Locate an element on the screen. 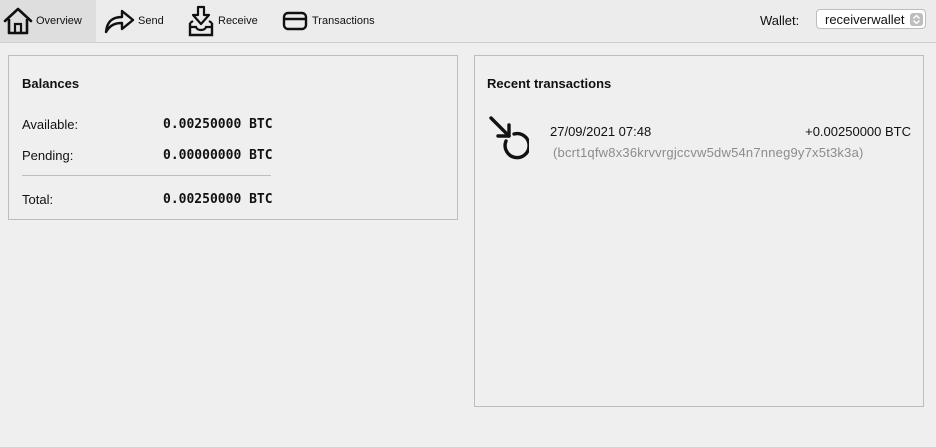 This screenshot has height=447, width=936. receive-transaction-icon is located at coordinates (509, 137).